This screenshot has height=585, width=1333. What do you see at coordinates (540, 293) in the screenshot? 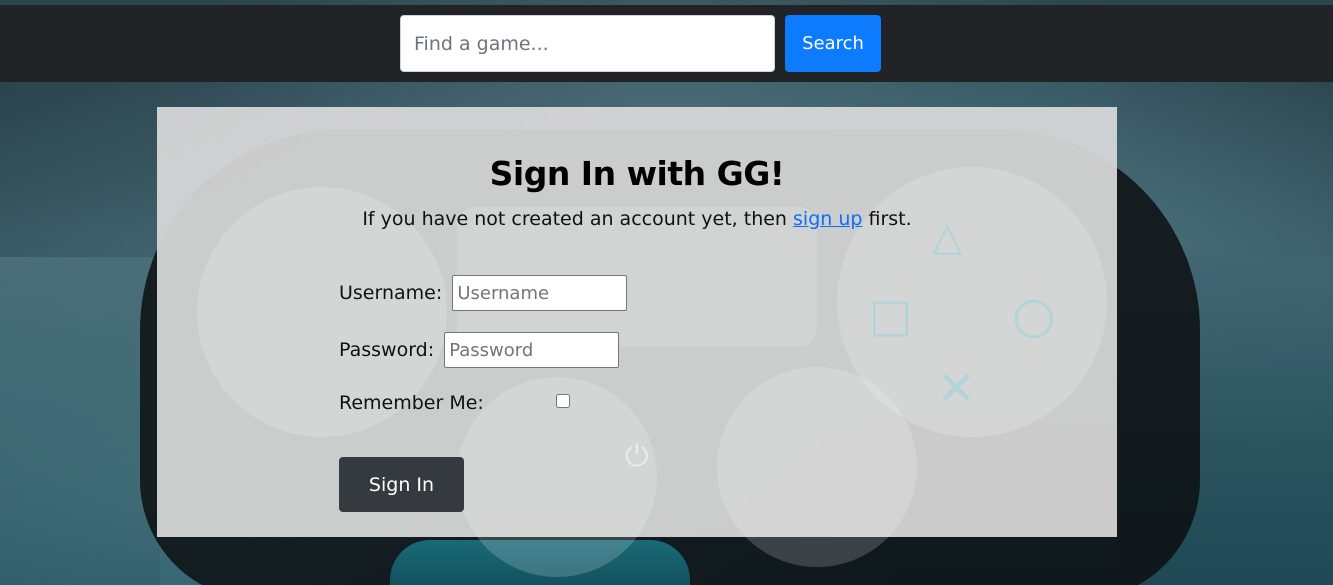
I see `username-field` at bounding box center [540, 293].